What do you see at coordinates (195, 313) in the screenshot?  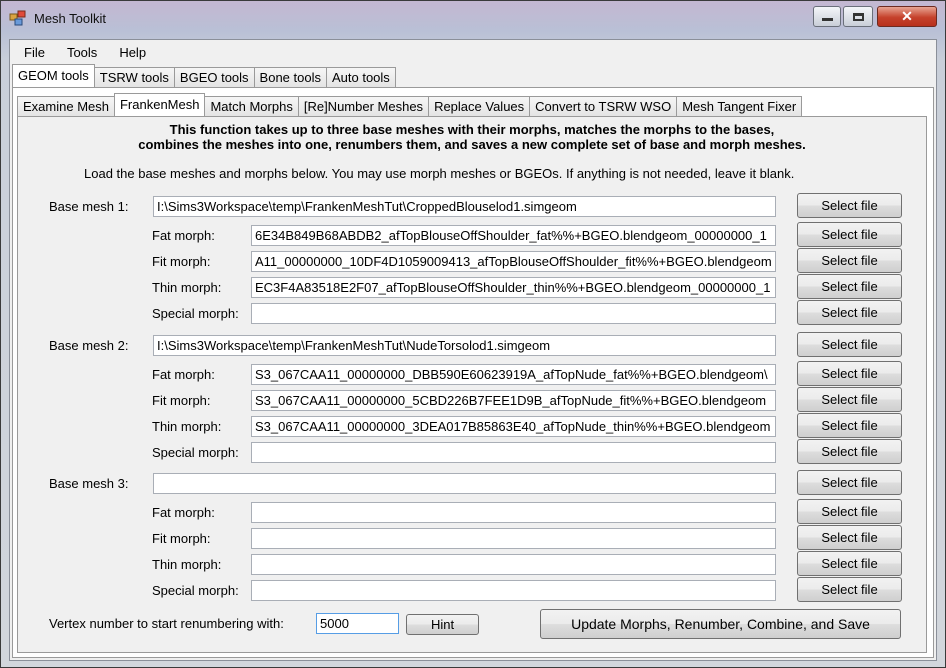 I see `special-morph-1-label: Special morph:` at bounding box center [195, 313].